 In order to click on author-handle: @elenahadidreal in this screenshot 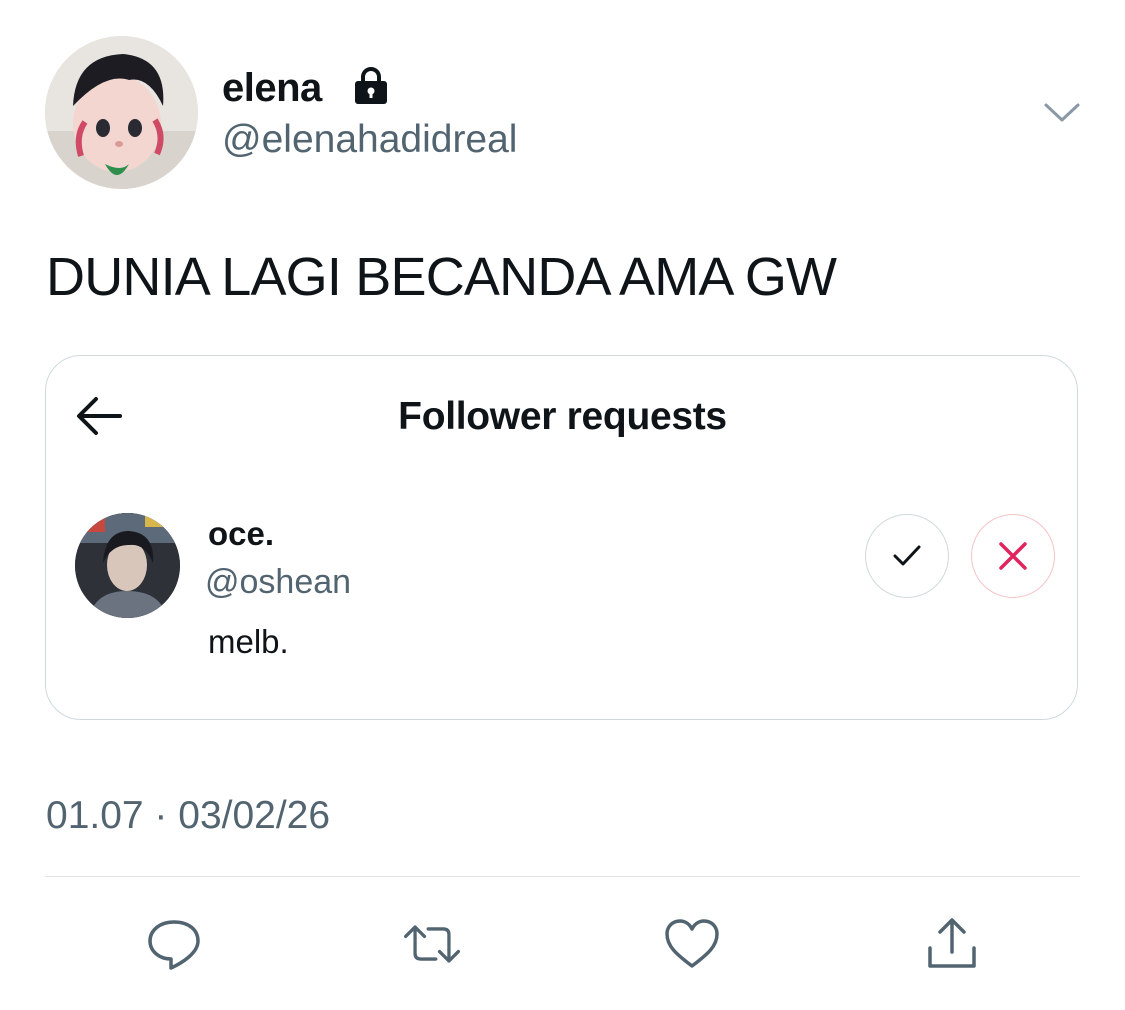, I will do `click(369, 140)`.